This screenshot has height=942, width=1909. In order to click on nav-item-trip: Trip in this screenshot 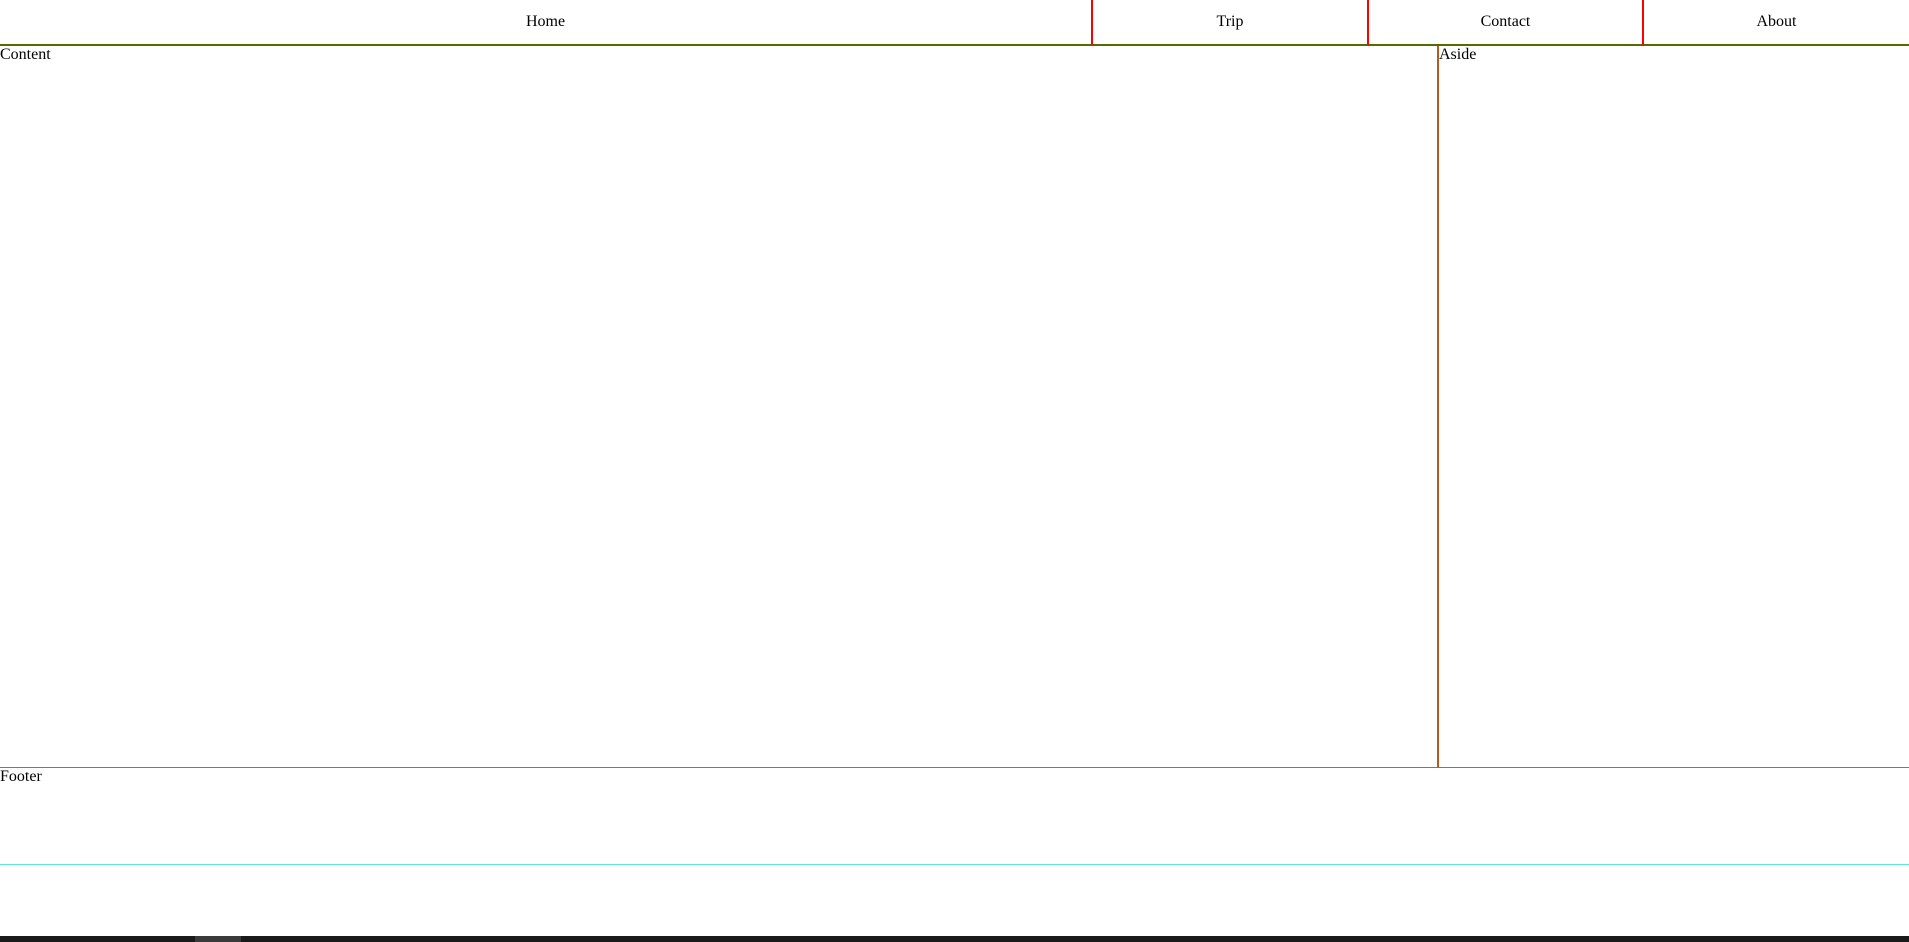, I will do `click(1229, 22)`.